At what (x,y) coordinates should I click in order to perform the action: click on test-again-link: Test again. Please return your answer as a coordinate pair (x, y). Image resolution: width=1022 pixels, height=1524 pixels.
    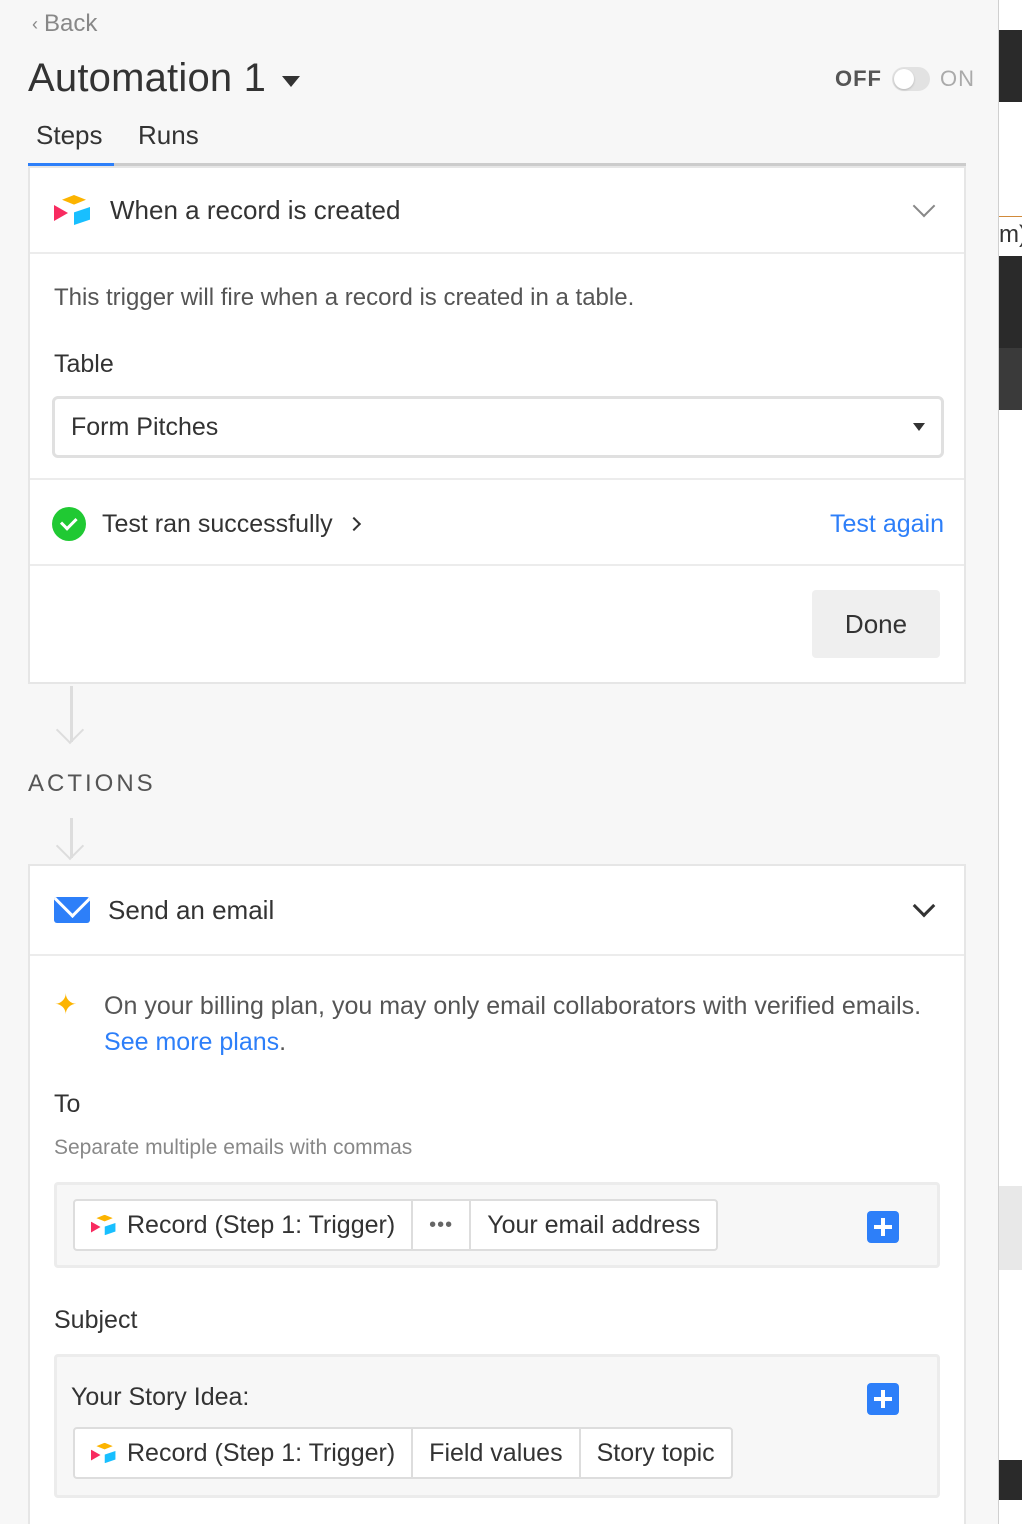
    Looking at the image, I should click on (887, 524).